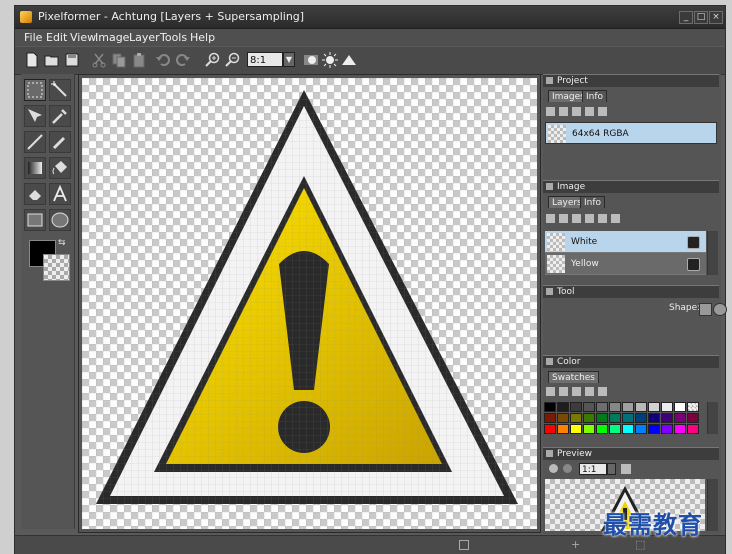 The width and height of the screenshot is (732, 554). Describe the element at coordinates (35, 168) in the screenshot. I see `gradient-icon` at that location.